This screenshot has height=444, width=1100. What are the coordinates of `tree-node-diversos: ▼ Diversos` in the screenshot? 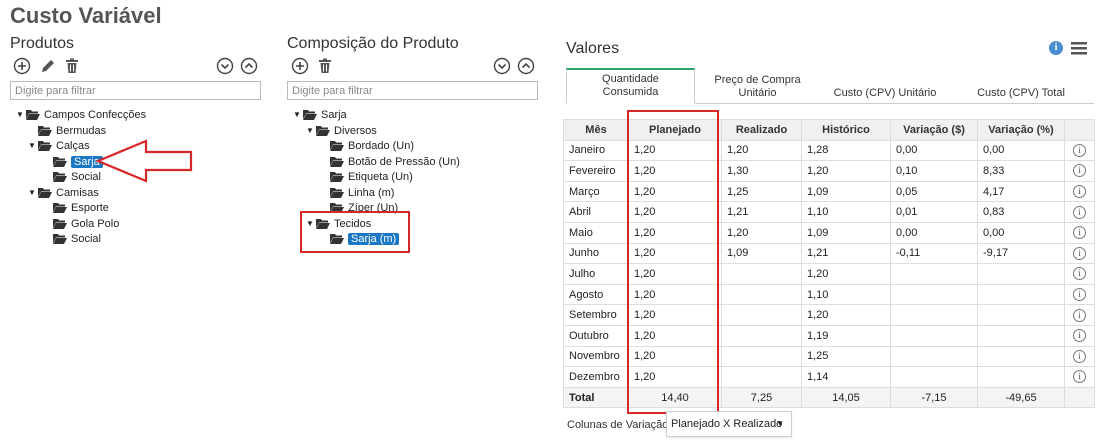 It's located at (341, 130).